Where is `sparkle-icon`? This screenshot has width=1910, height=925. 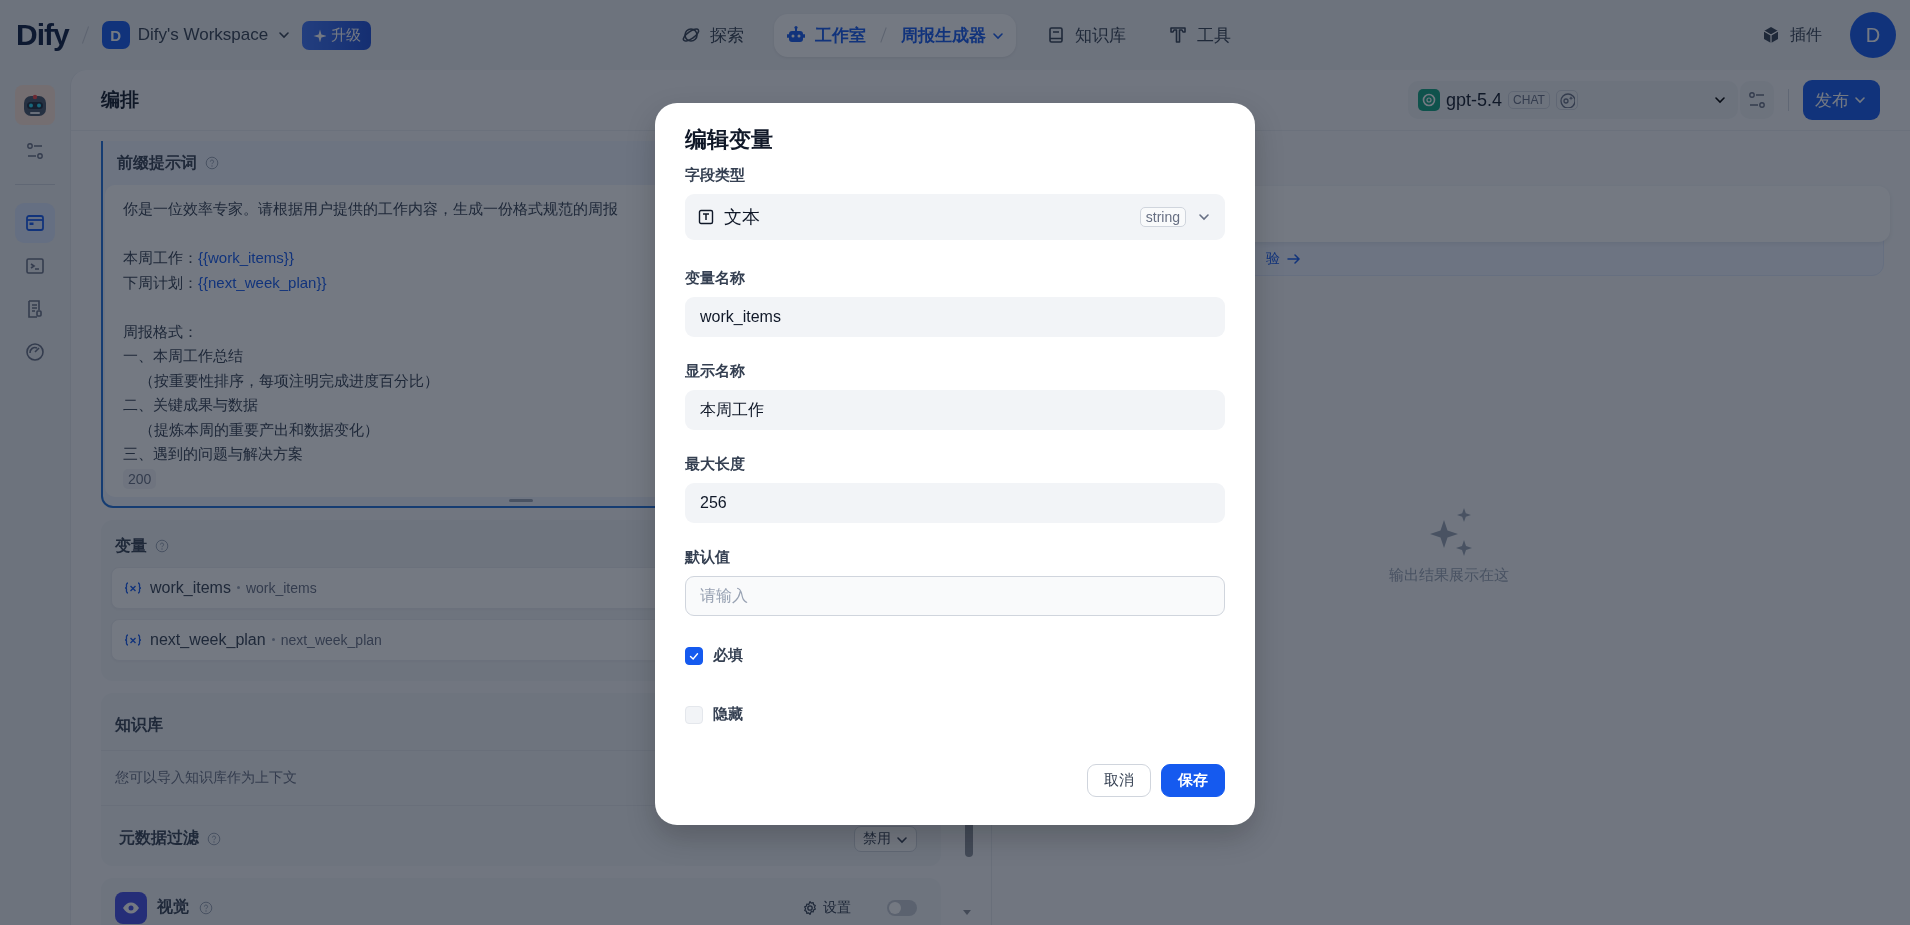 sparkle-icon is located at coordinates (319, 35).